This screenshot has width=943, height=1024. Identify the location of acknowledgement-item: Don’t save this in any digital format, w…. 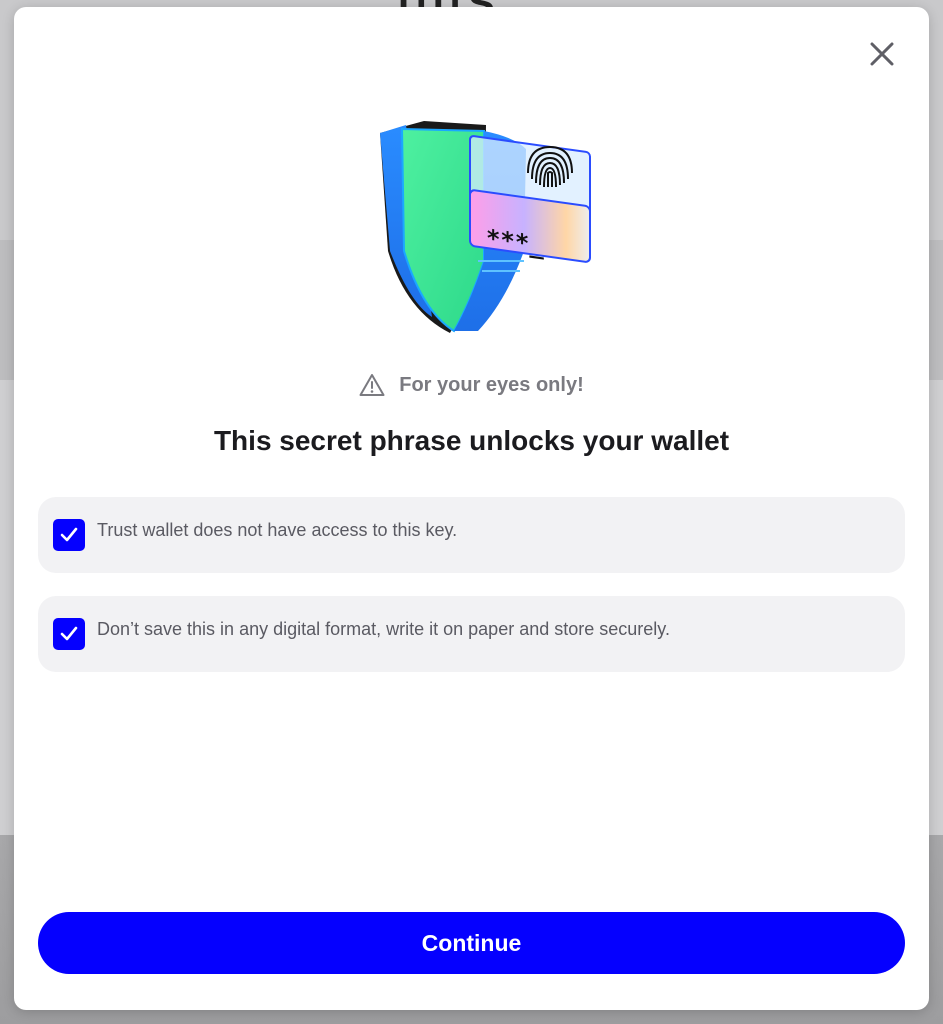
(471, 634).